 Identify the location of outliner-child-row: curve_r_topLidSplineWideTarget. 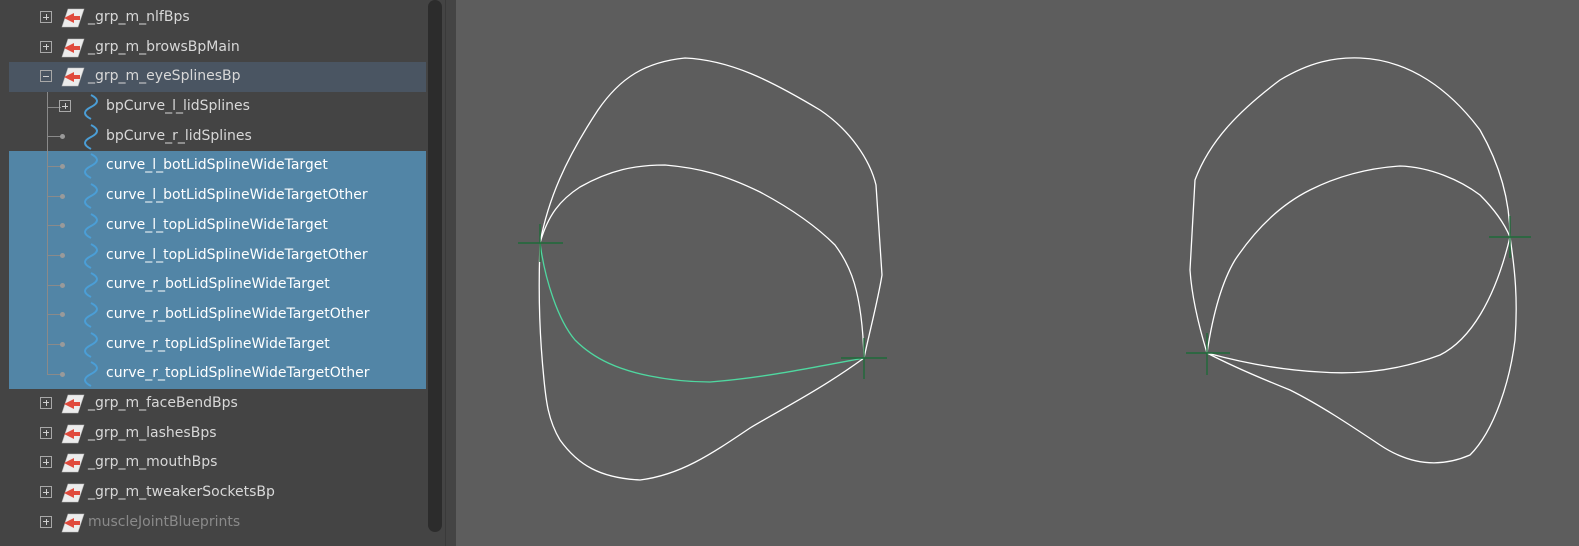
(217, 344).